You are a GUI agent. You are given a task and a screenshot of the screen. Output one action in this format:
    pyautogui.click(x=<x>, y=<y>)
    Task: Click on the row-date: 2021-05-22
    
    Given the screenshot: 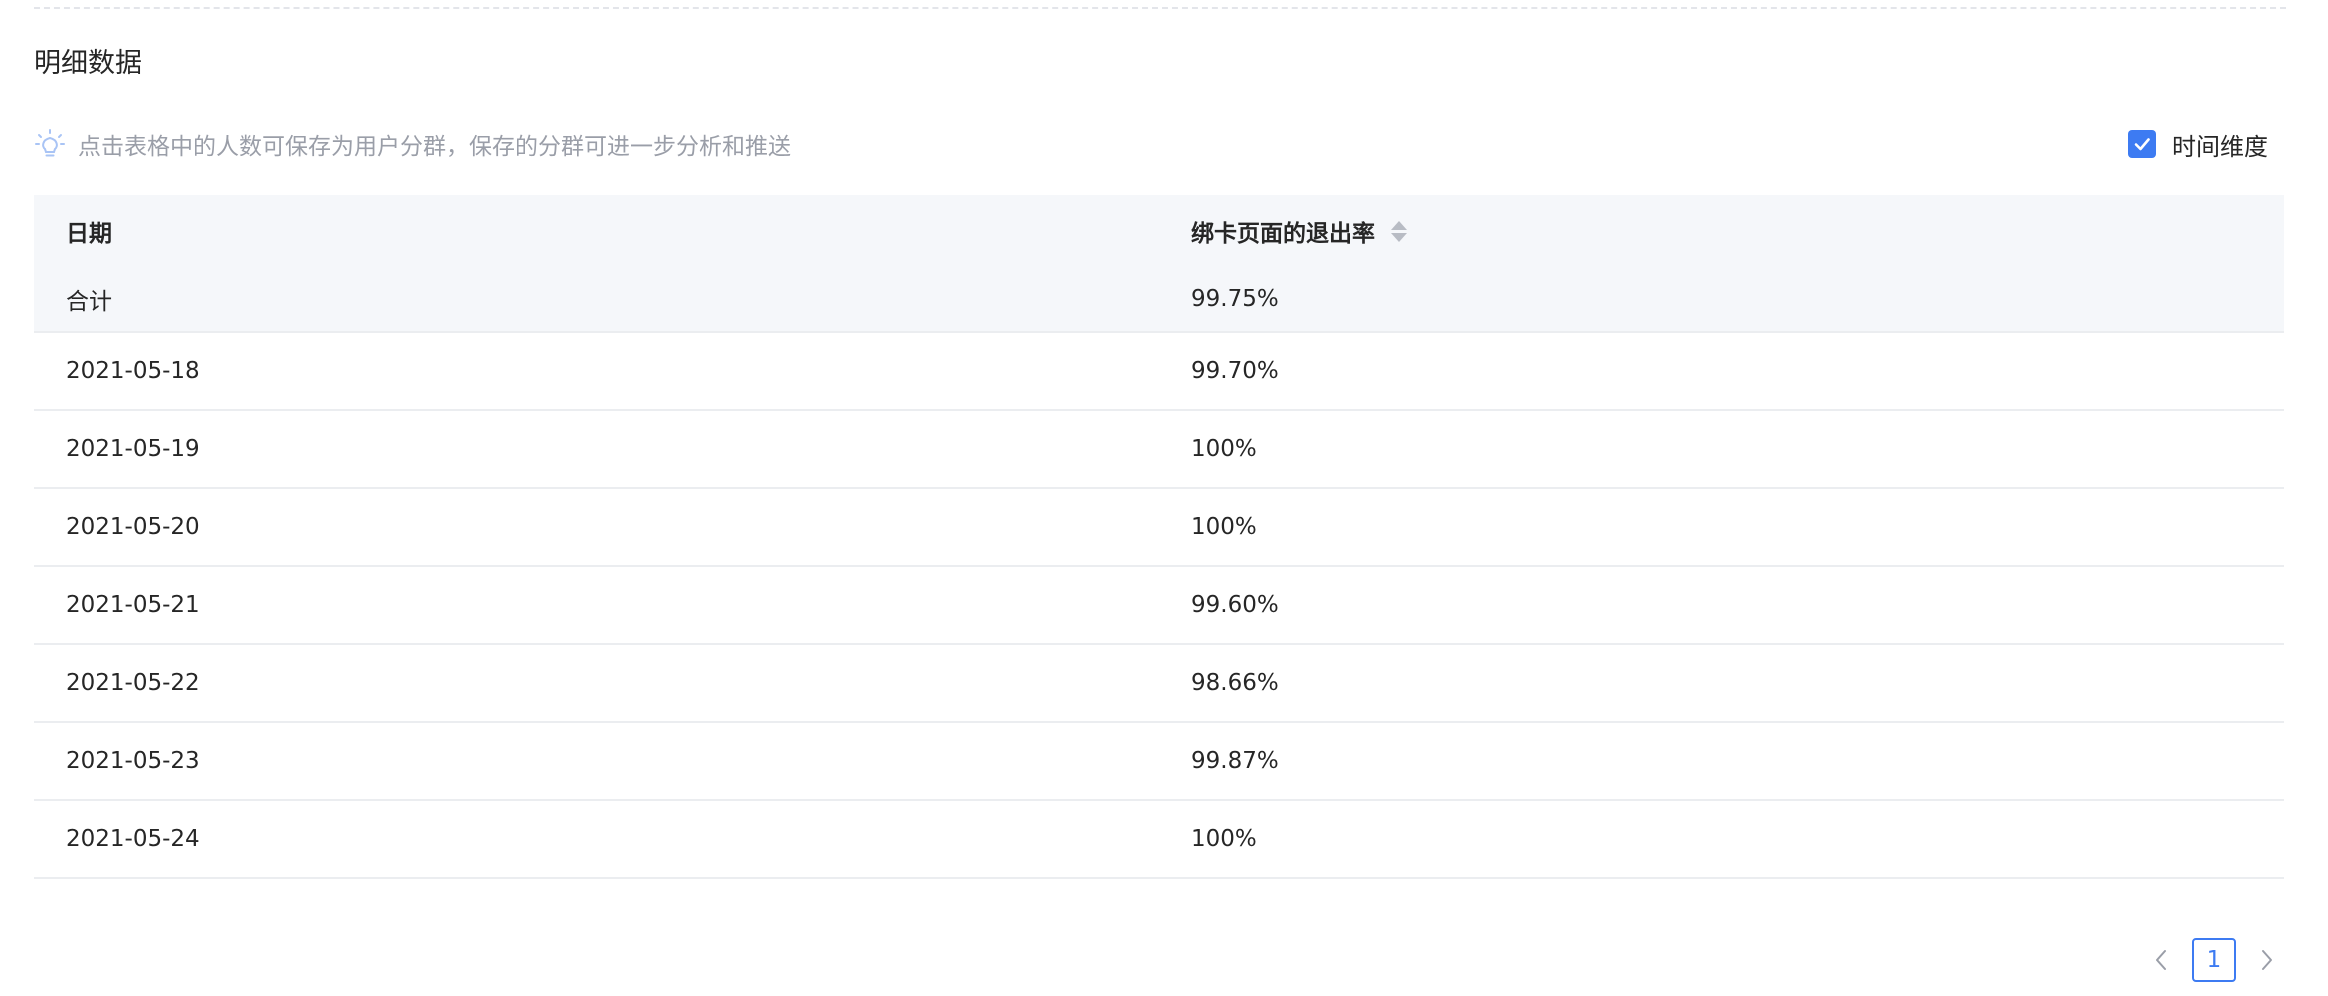 What is the action you would take?
    pyautogui.click(x=133, y=683)
    